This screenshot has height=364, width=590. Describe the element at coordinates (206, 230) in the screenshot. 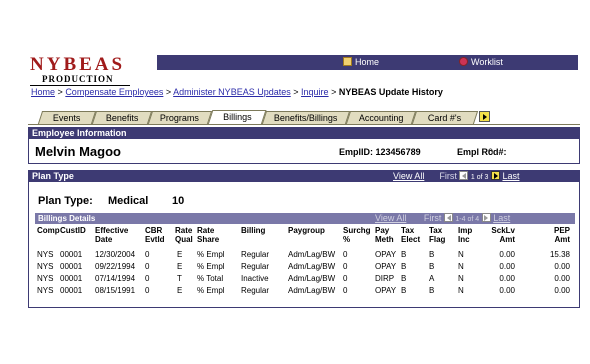

I see `col-header-label: Rate` at that location.